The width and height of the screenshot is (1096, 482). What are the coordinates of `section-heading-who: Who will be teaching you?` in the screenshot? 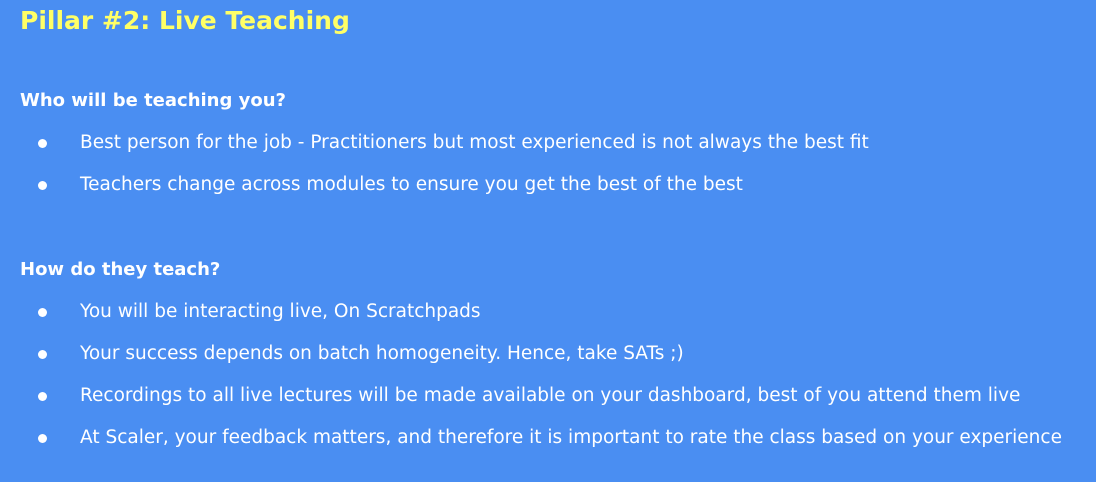 It's located at (153, 100).